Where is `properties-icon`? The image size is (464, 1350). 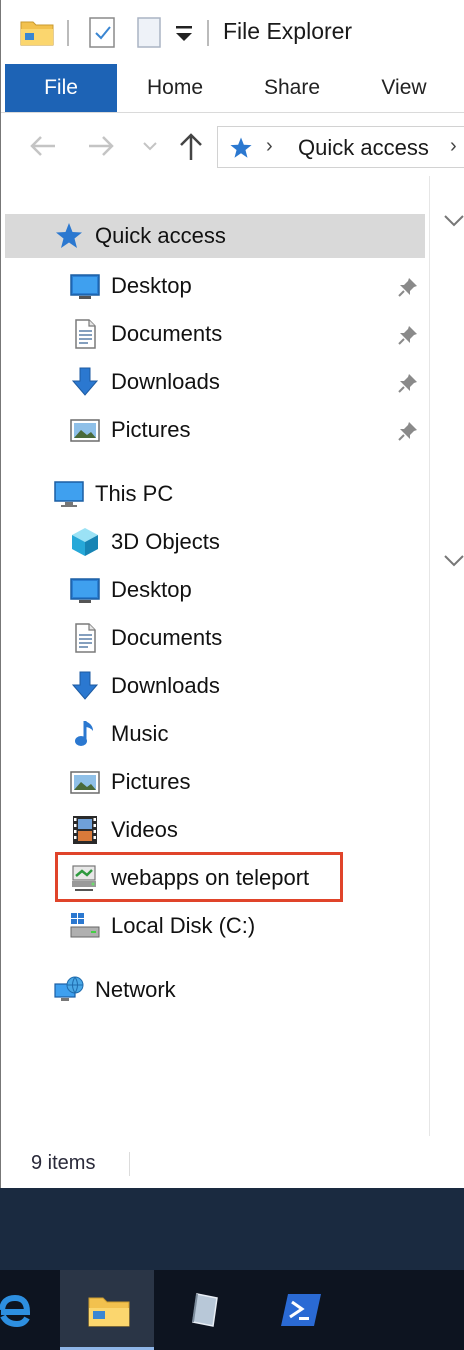 properties-icon is located at coordinates (103, 32).